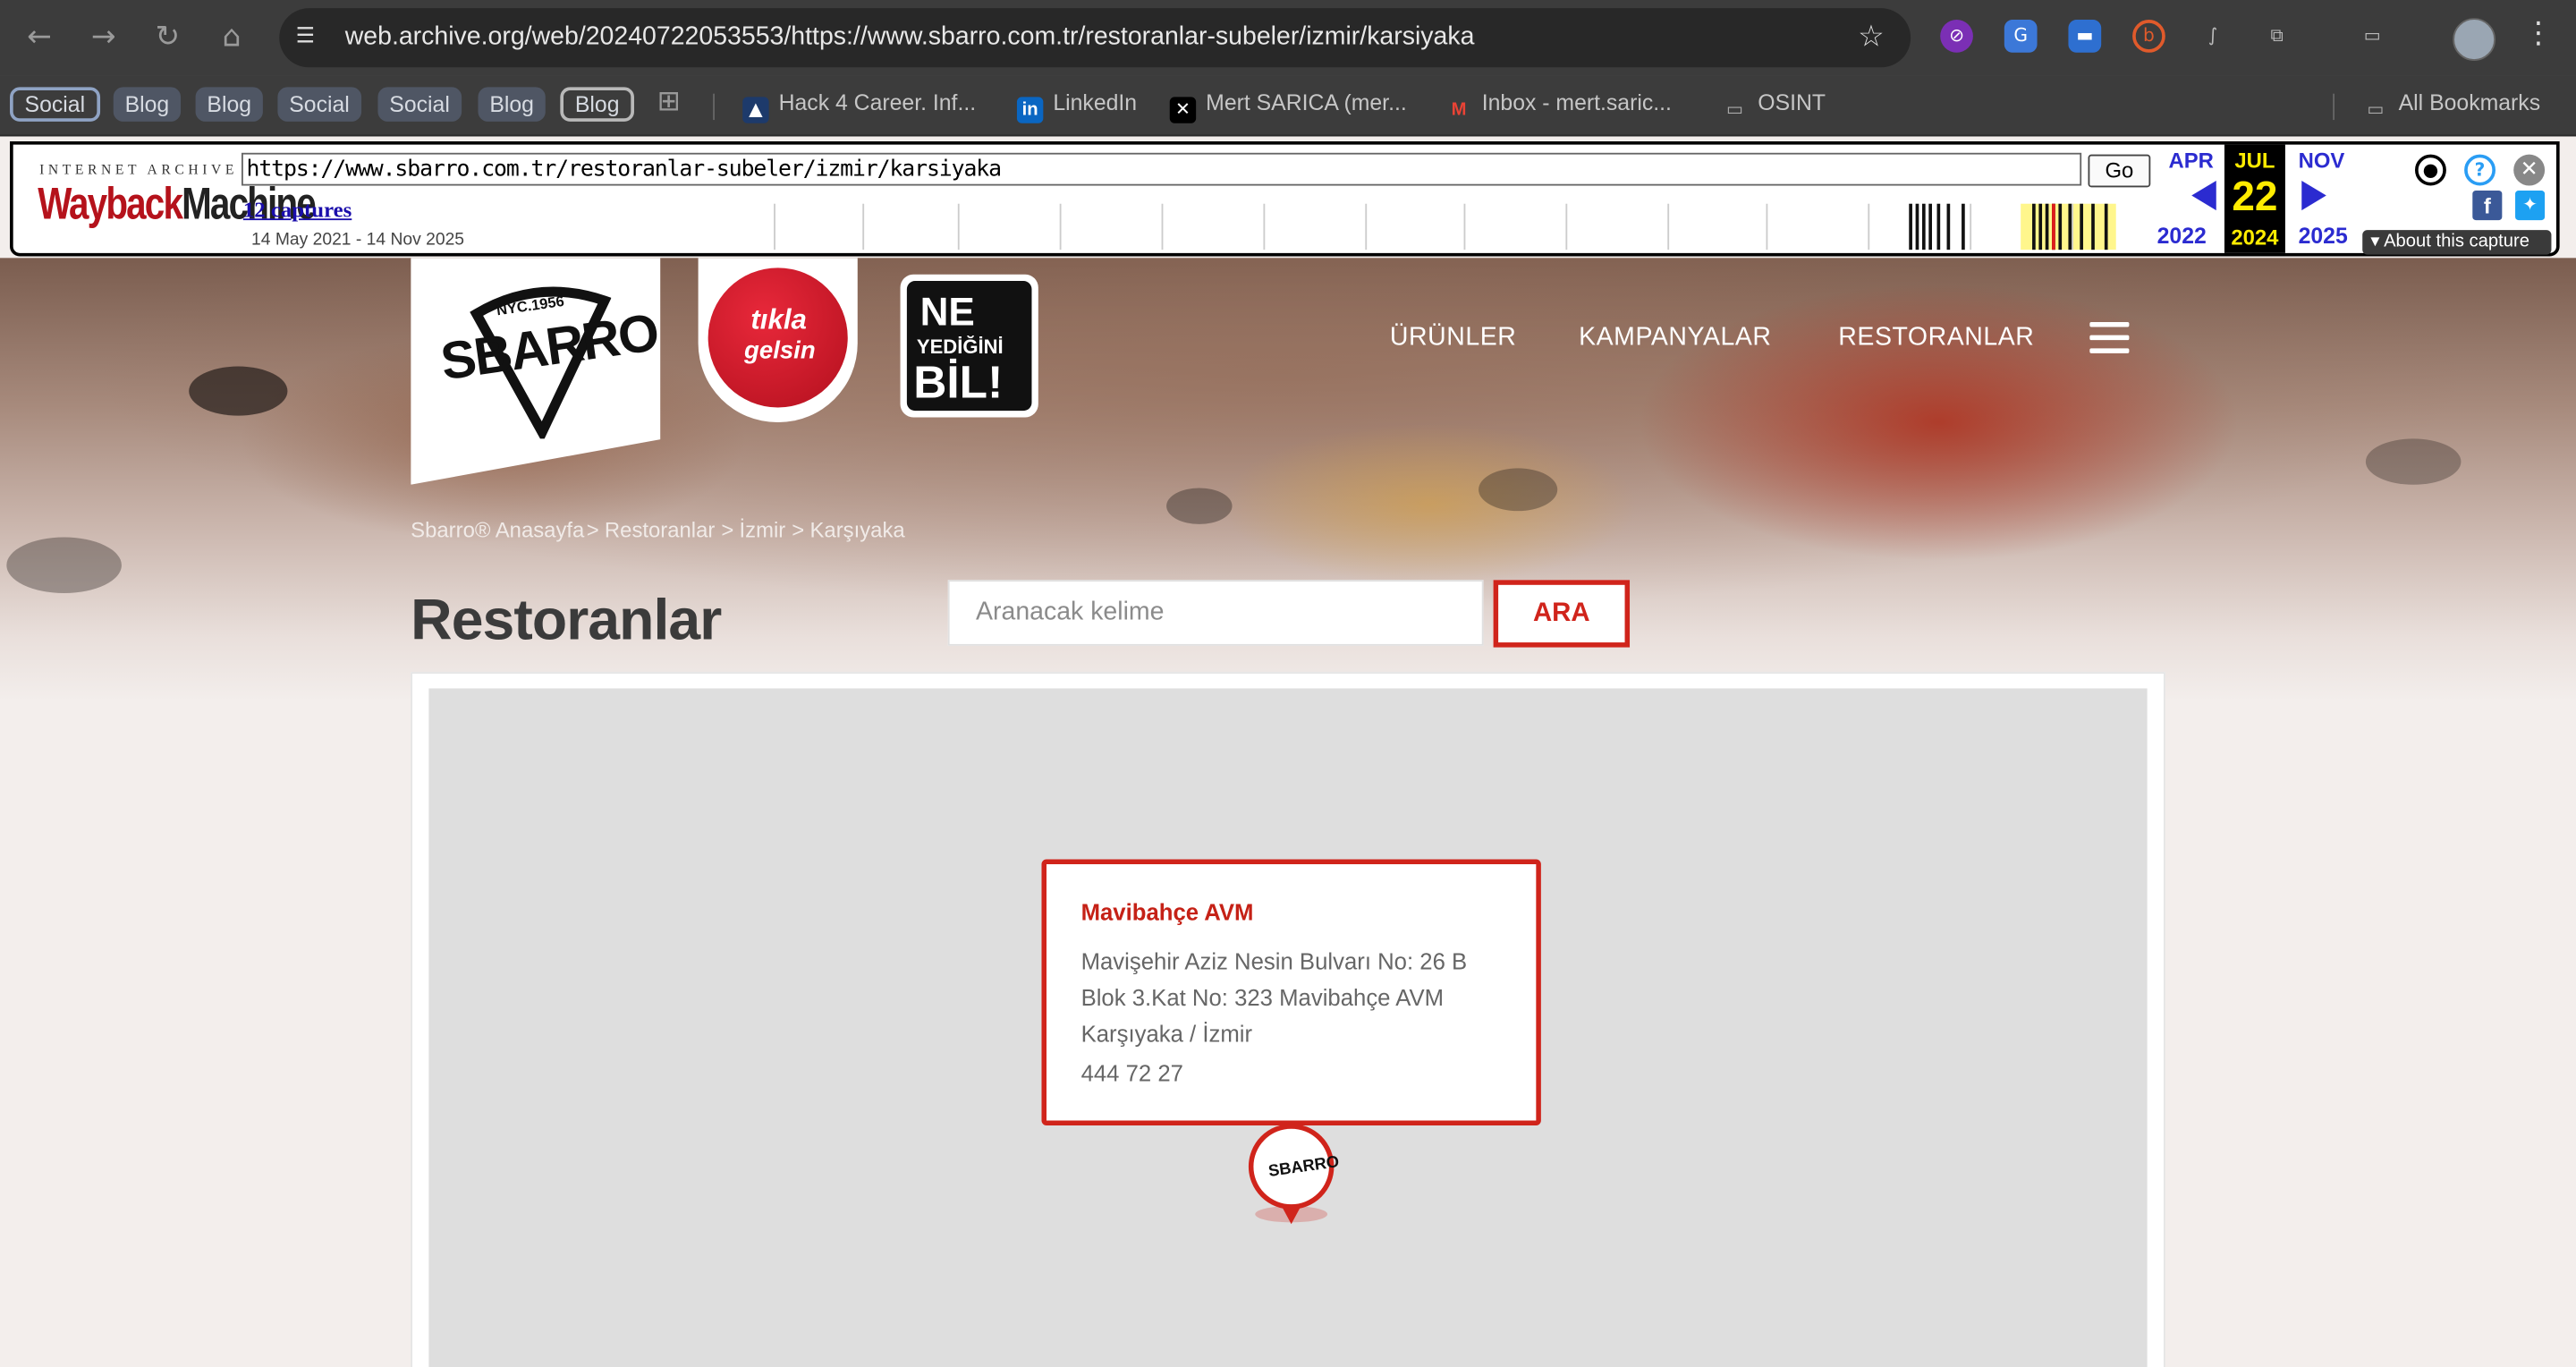 This screenshot has width=2576, height=1367. What do you see at coordinates (1215, 613) in the screenshot?
I see `search-input: Aranacak kelime` at bounding box center [1215, 613].